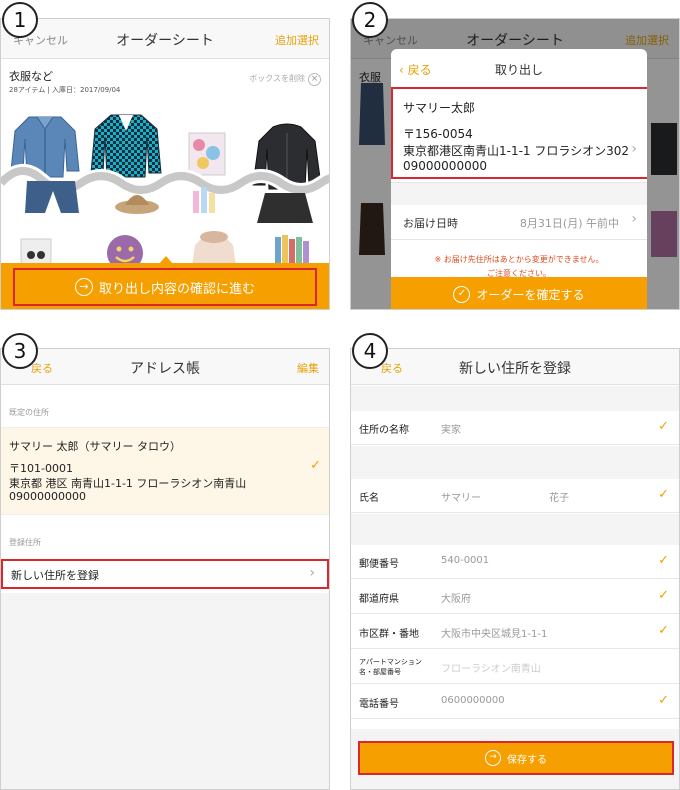 The width and height of the screenshot is (680, 790). Describe the element at coordinates (370, 20) in the screenshot. I see `step-number-2: 2` at that location.